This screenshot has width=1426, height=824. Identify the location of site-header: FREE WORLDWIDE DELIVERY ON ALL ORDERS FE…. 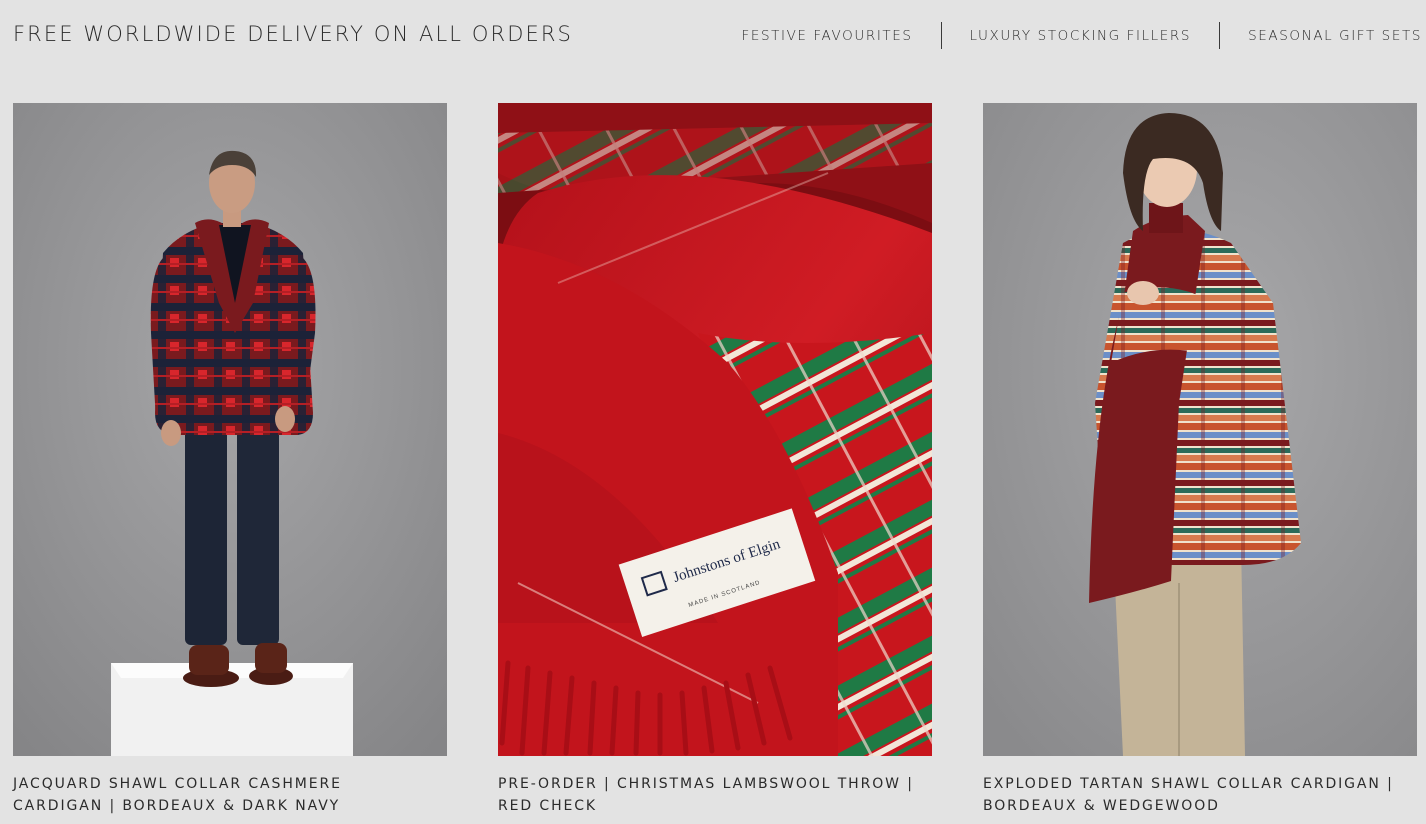
(713, 35).